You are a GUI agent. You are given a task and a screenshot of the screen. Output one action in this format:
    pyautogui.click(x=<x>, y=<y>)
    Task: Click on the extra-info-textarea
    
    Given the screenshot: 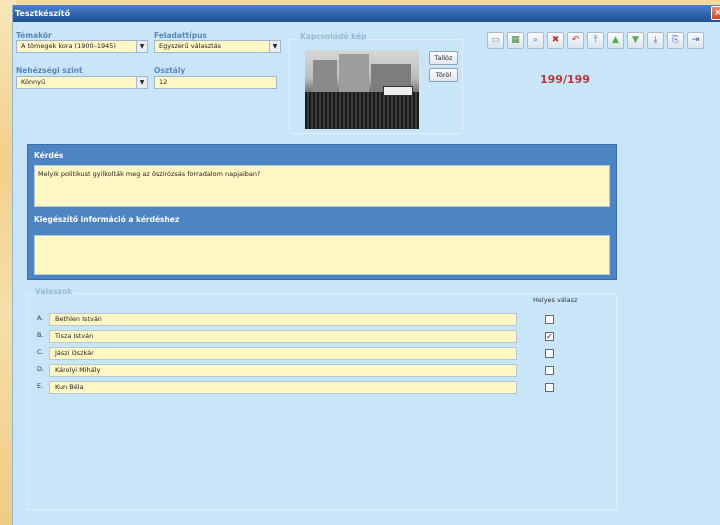 What is the action you would take?
    pyautogui.click(x=322, y=255)
    